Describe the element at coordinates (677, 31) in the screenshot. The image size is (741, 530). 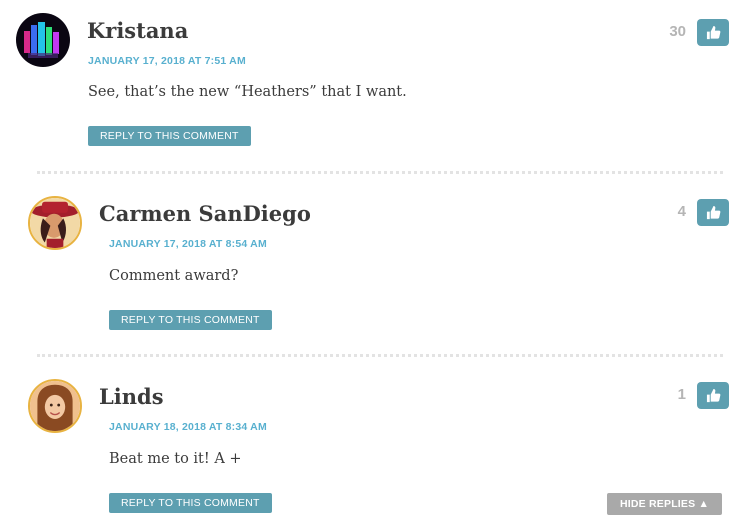
I see `vote-count: 30` at that location.